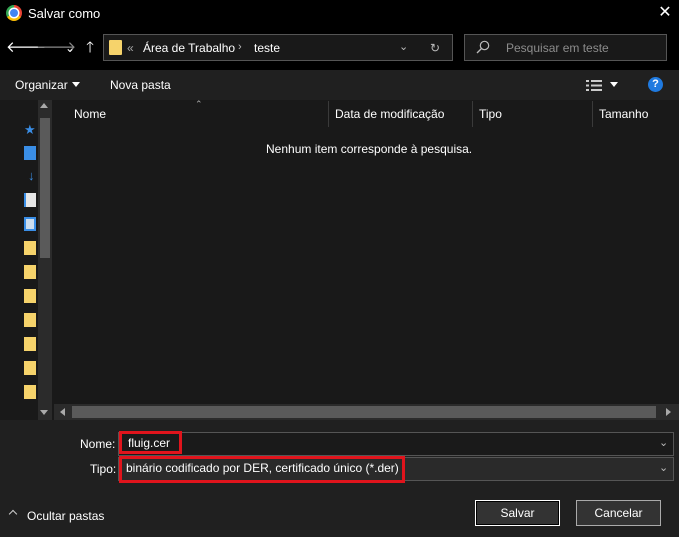 The height and width of the screenshot is (537, 679). Describe the element at coordinates (594, 85) in the screenshot. I see `view-options-icon` at that location.